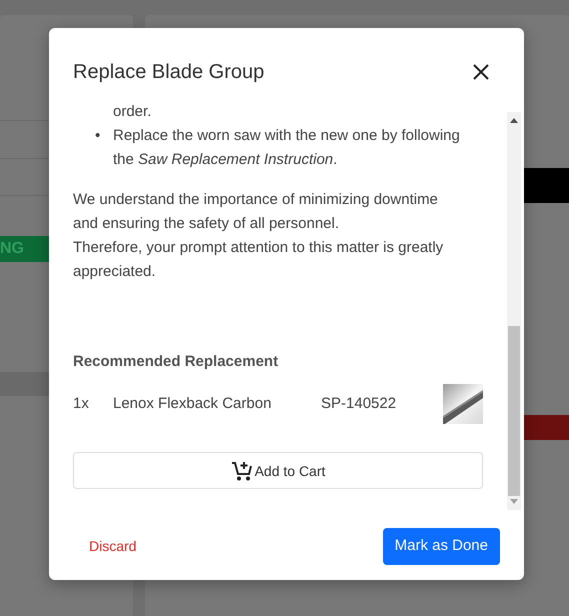 This screenshot has width=569, height=616. Describe the element at coordinates (112, 546) in the screenshot. I see `discard-link: Discard` at that location.